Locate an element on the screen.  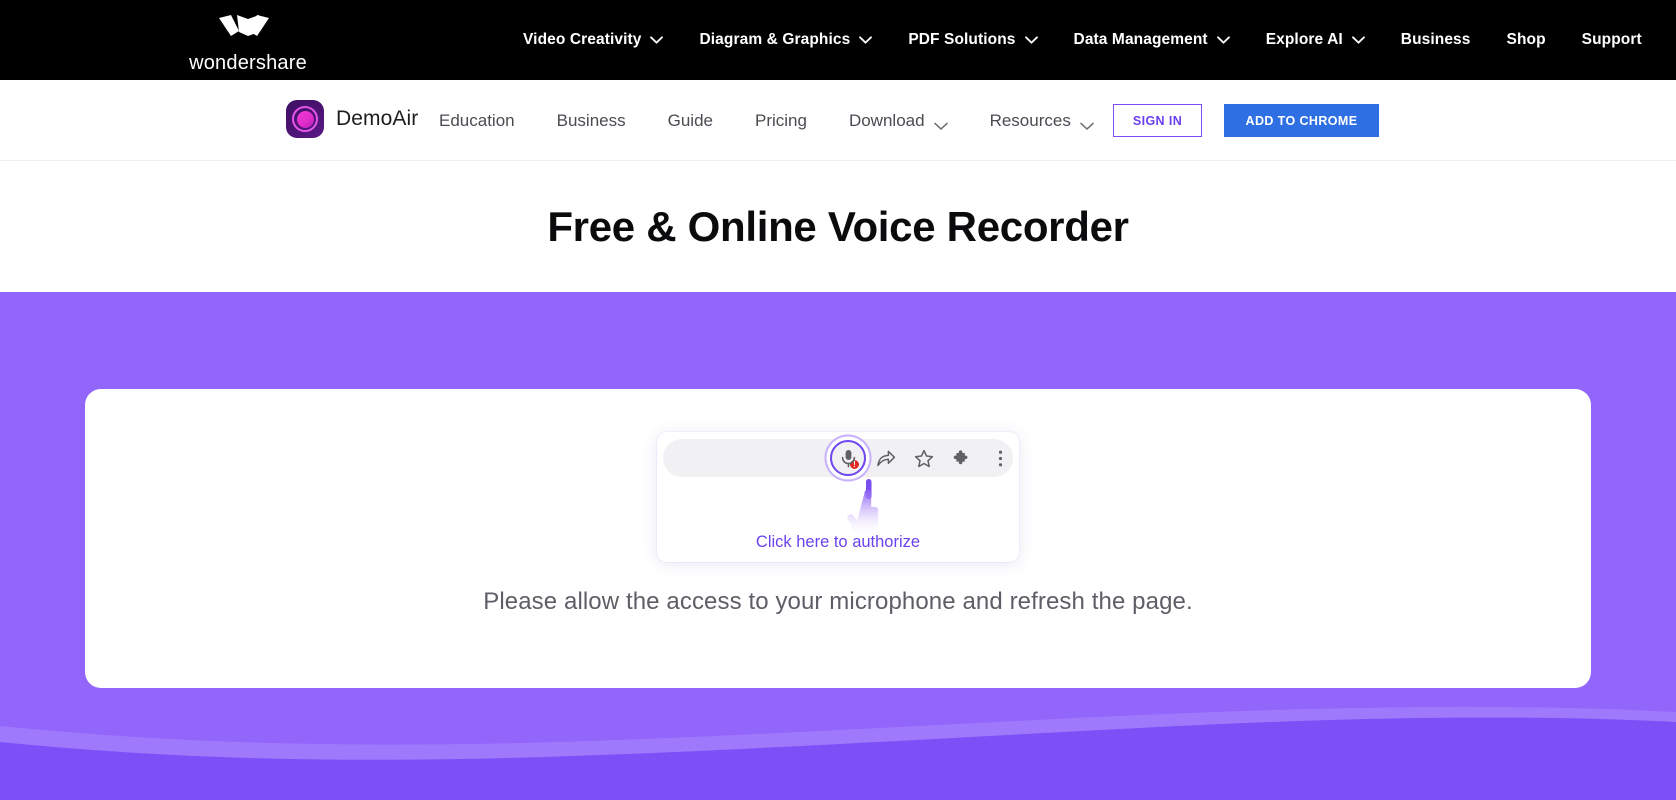
puzzle-extensions-icon is located at coordinates (962, 458).